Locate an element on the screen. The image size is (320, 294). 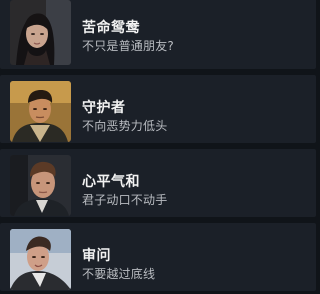
man-interrogated-portrait-icon is located at coordinates (40, 259).